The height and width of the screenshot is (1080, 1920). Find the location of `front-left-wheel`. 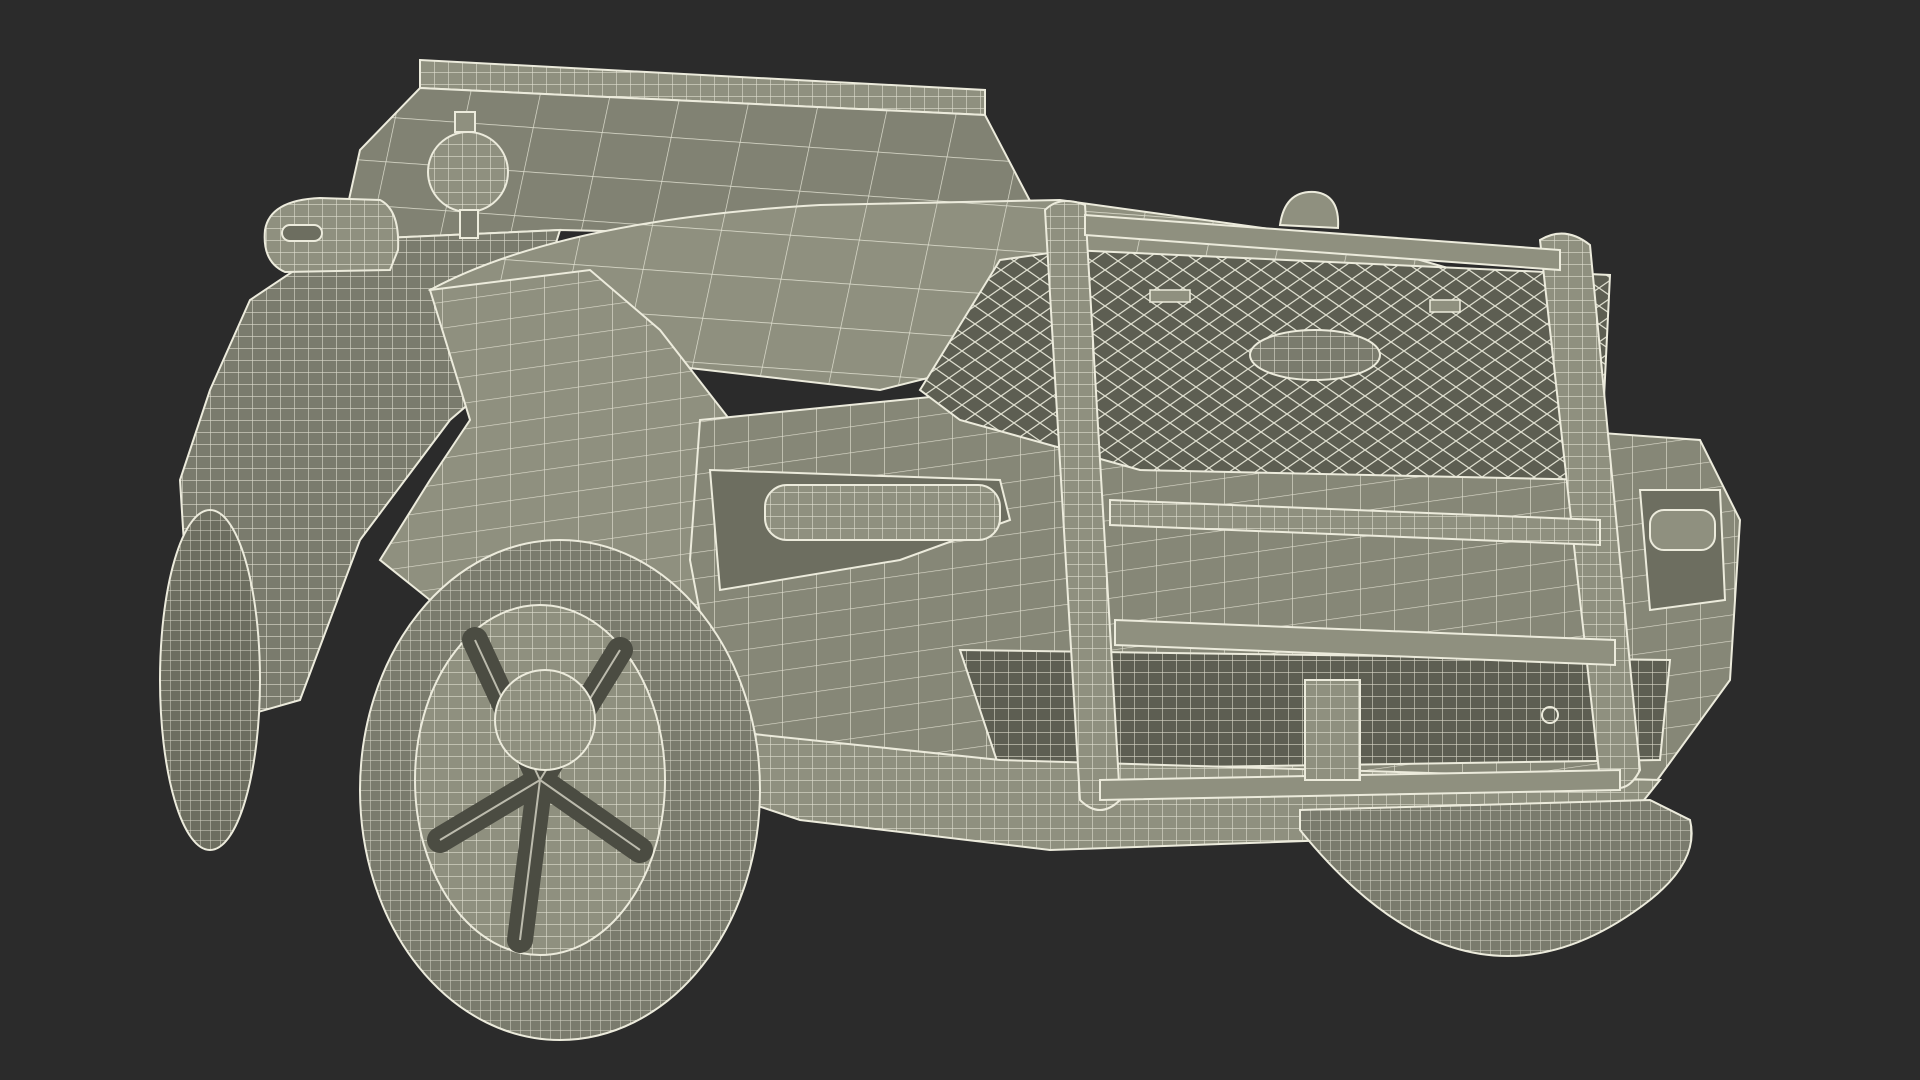

front-left-wheel is located at coordinates (560, 790).